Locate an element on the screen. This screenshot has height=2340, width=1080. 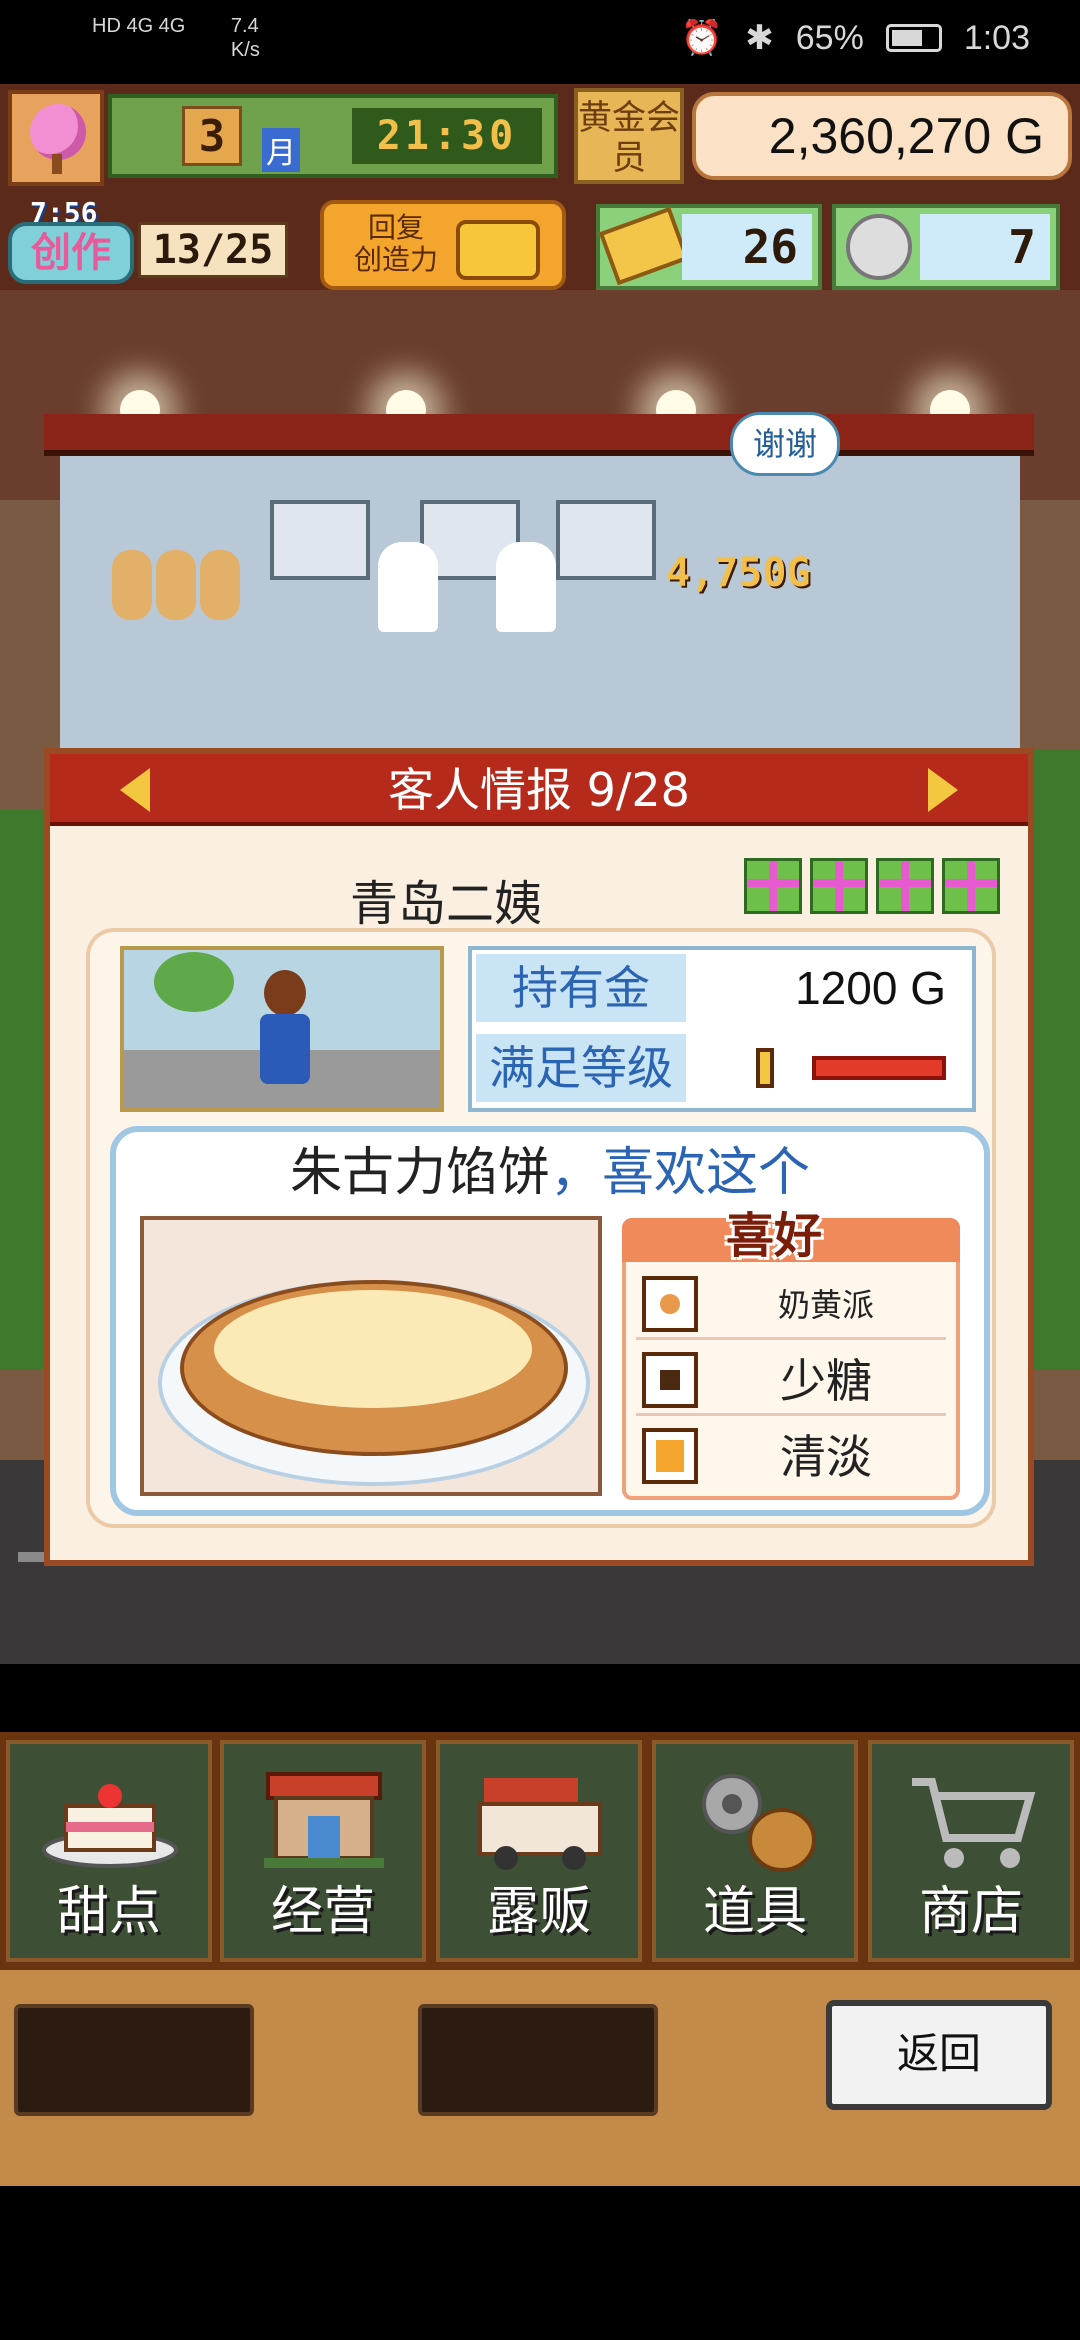
shop-icon is located at coordinates (324, 1820).